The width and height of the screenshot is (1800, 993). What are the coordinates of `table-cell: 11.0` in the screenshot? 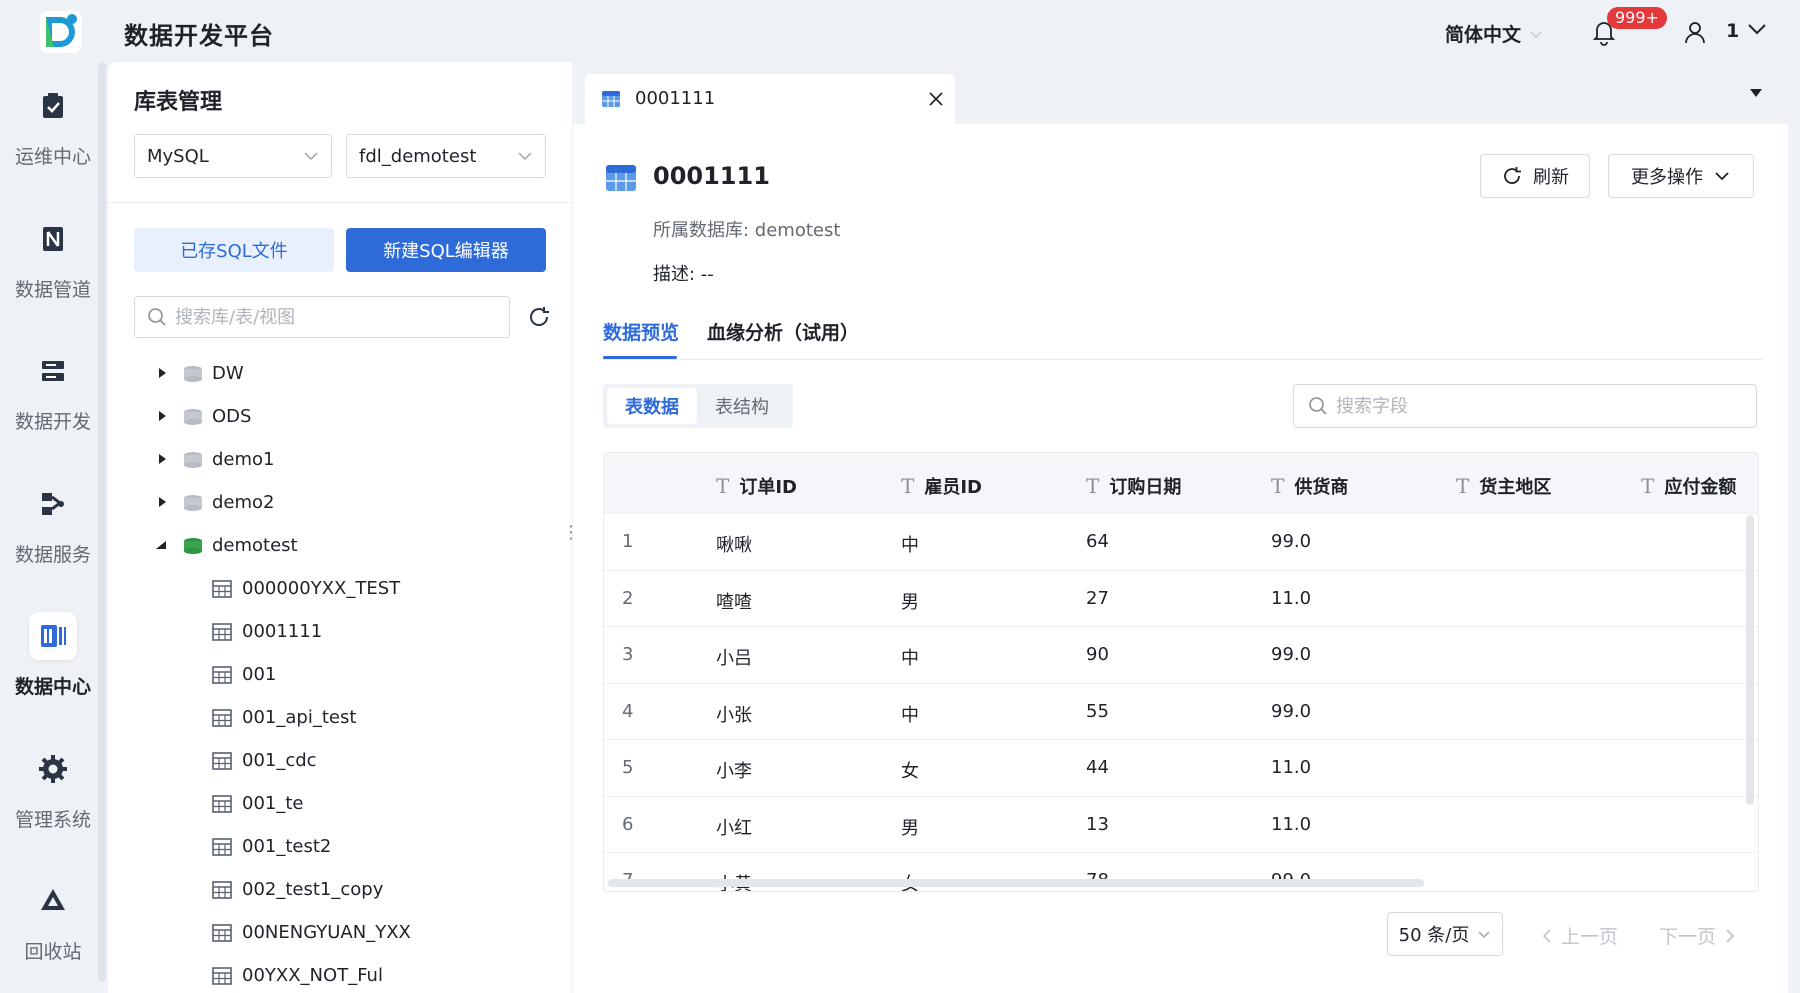 It's located at (1291, 824).